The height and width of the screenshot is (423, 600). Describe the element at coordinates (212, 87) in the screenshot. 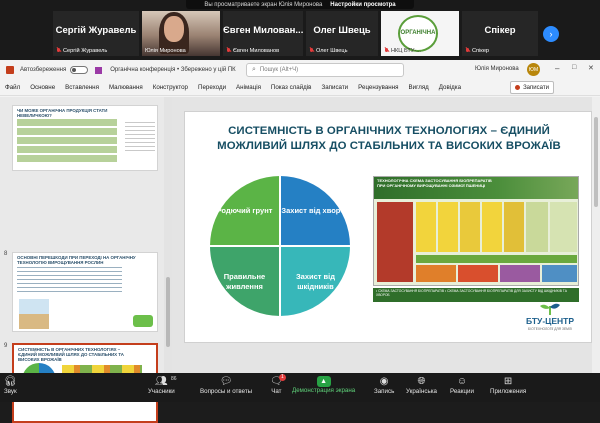

I see `menu-transitions: Переходи` at that location.